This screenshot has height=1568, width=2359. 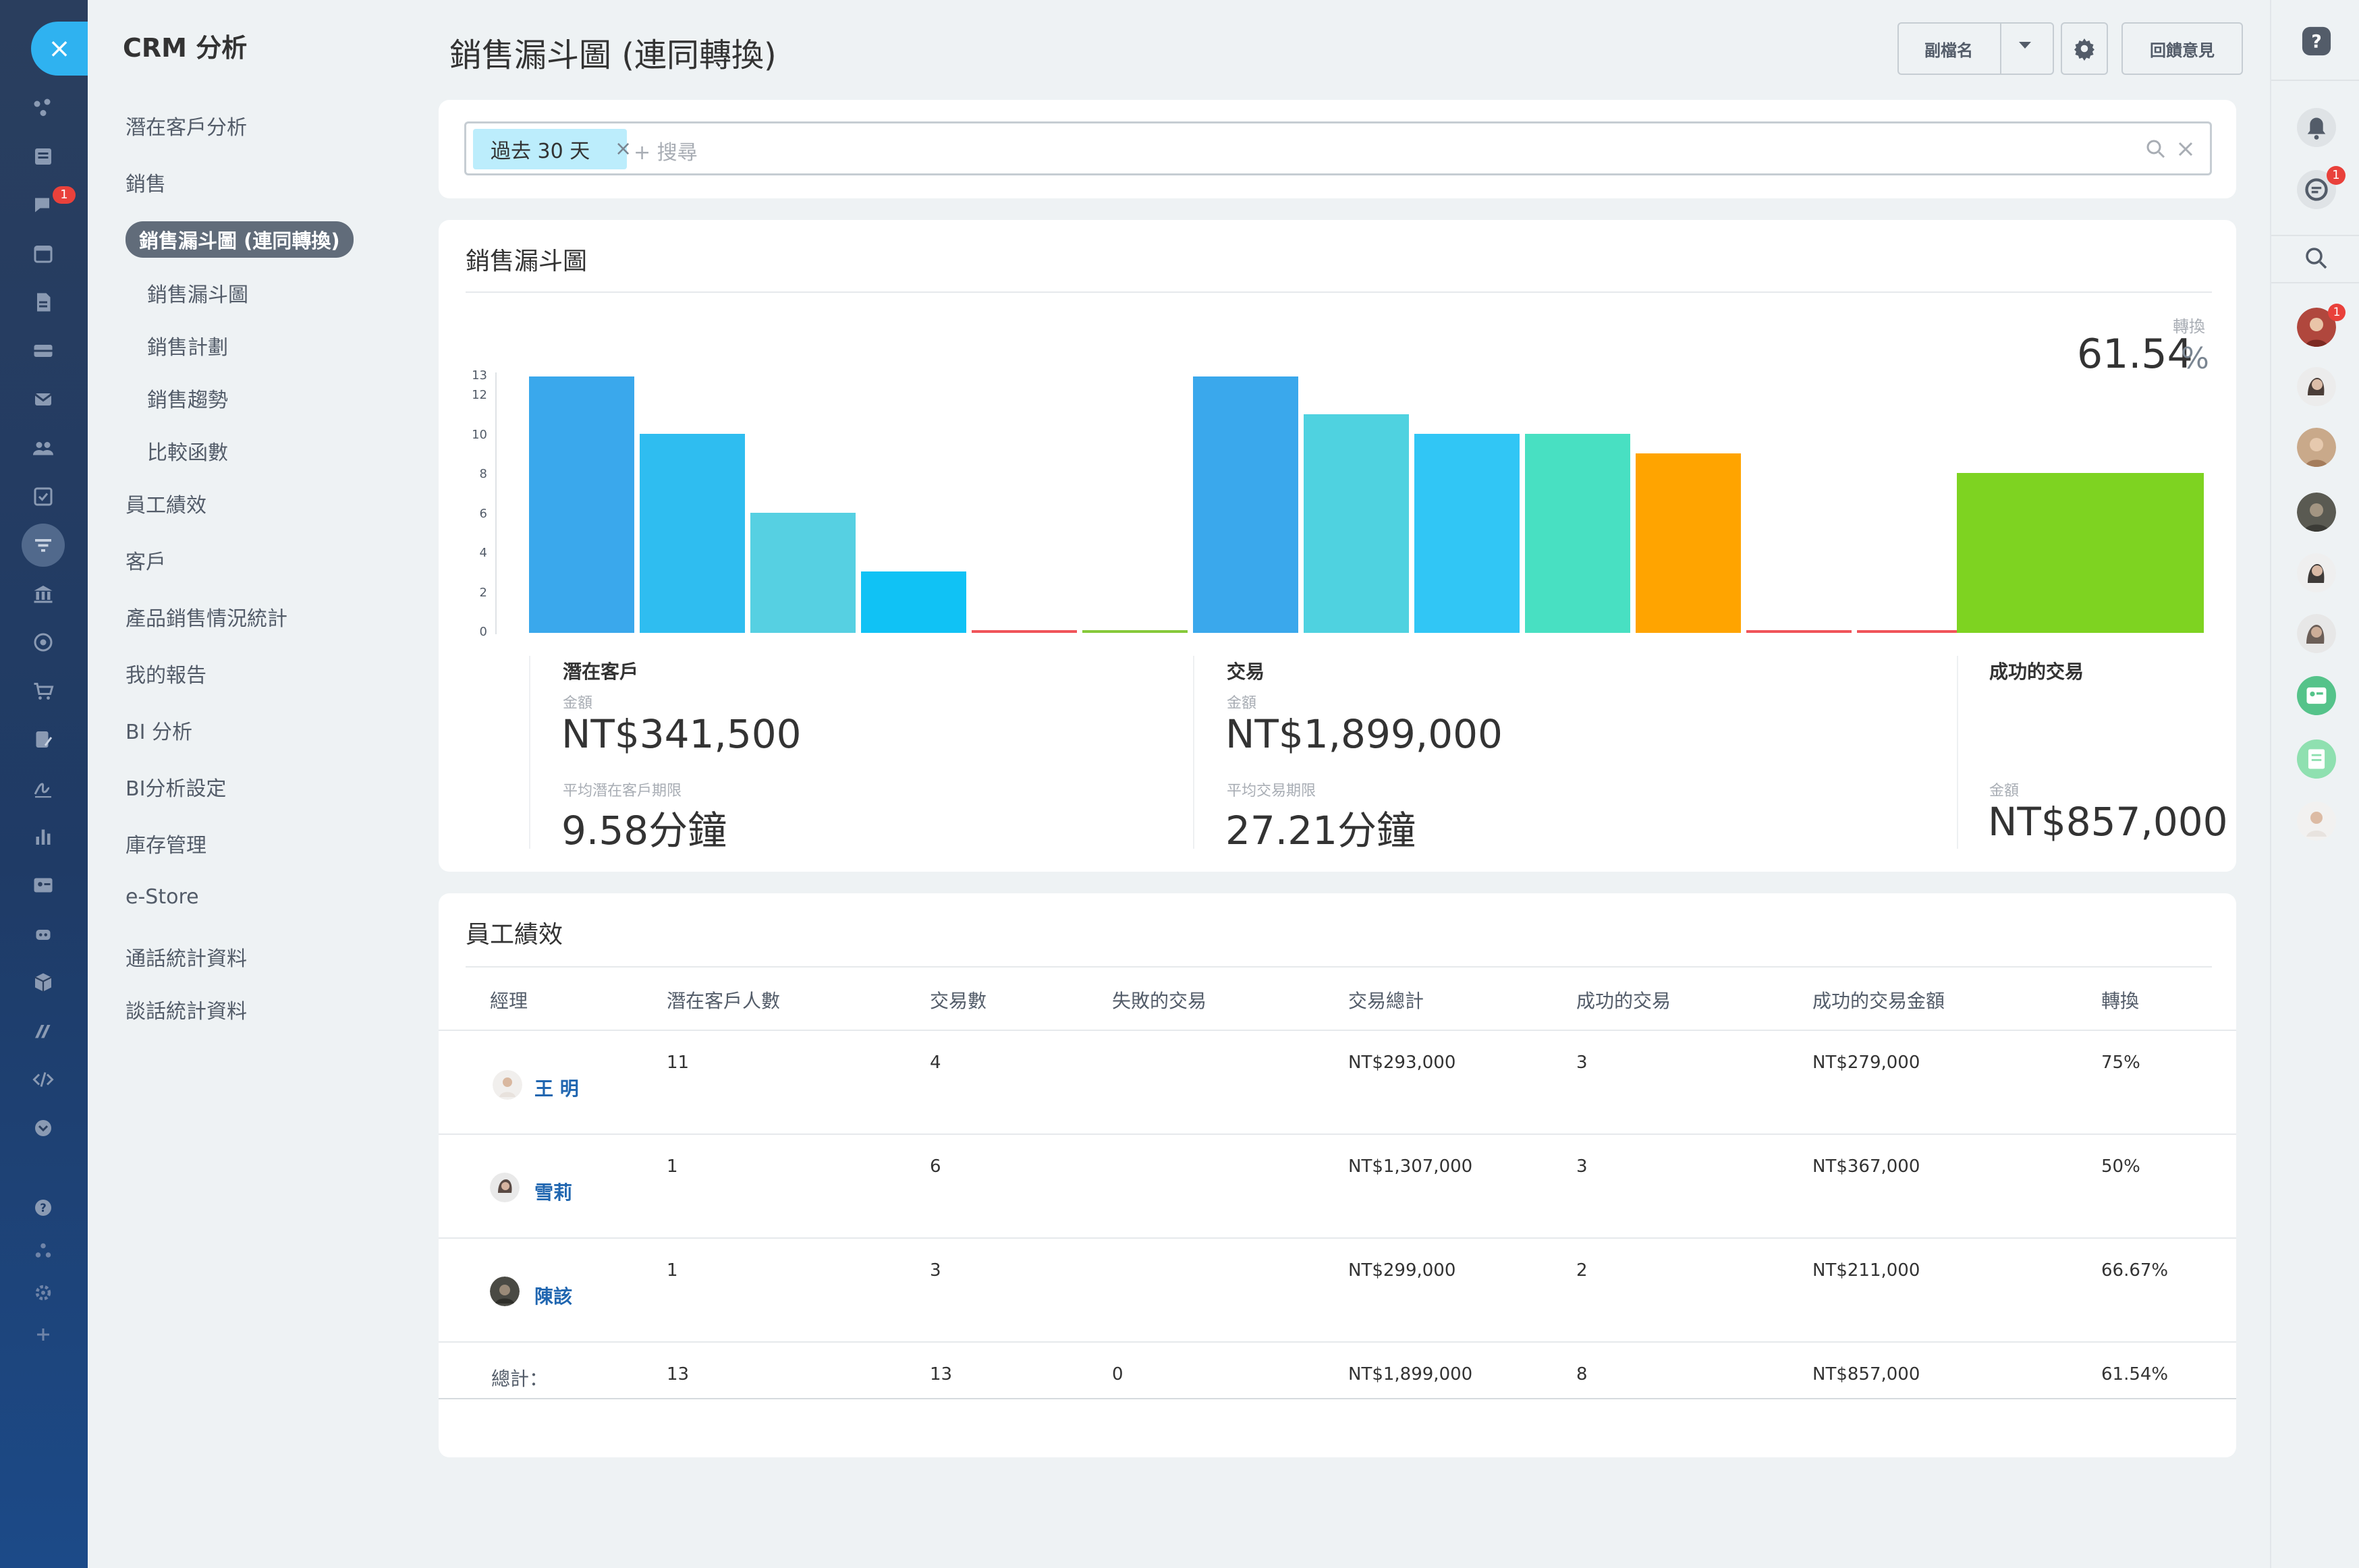 What do you see at coordinates (942, 1374) in the screenshot?
I see `total-deals: 13` at bounding box center [942, 1374].